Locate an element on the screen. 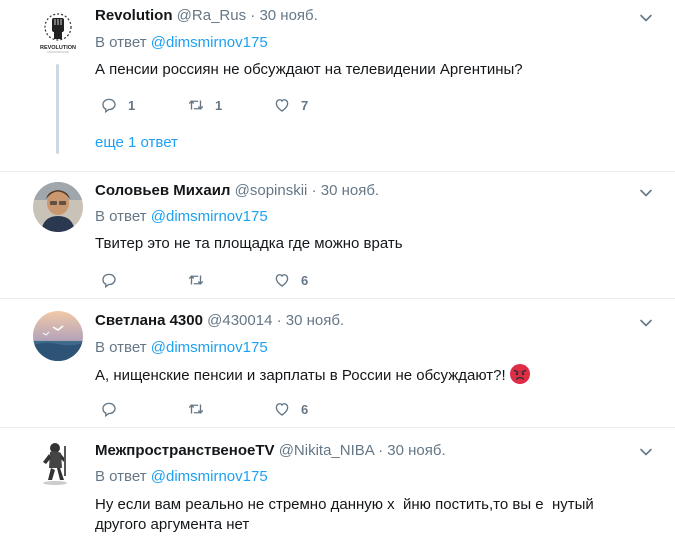 The height and width of the screenshot is (549, 675). username: @Nikita_NIBA is located at coordinates (326, 450).